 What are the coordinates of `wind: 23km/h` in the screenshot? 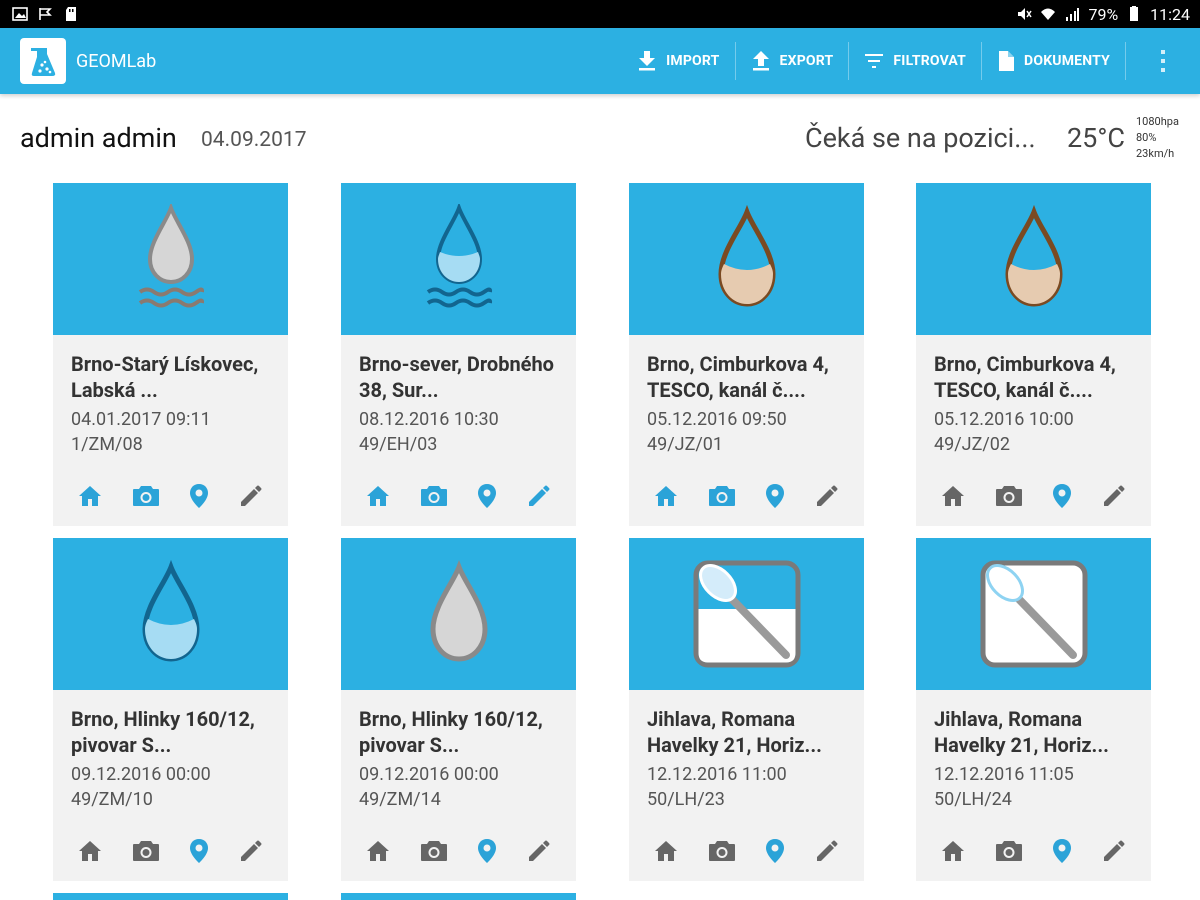 It's located at (1155, 153).